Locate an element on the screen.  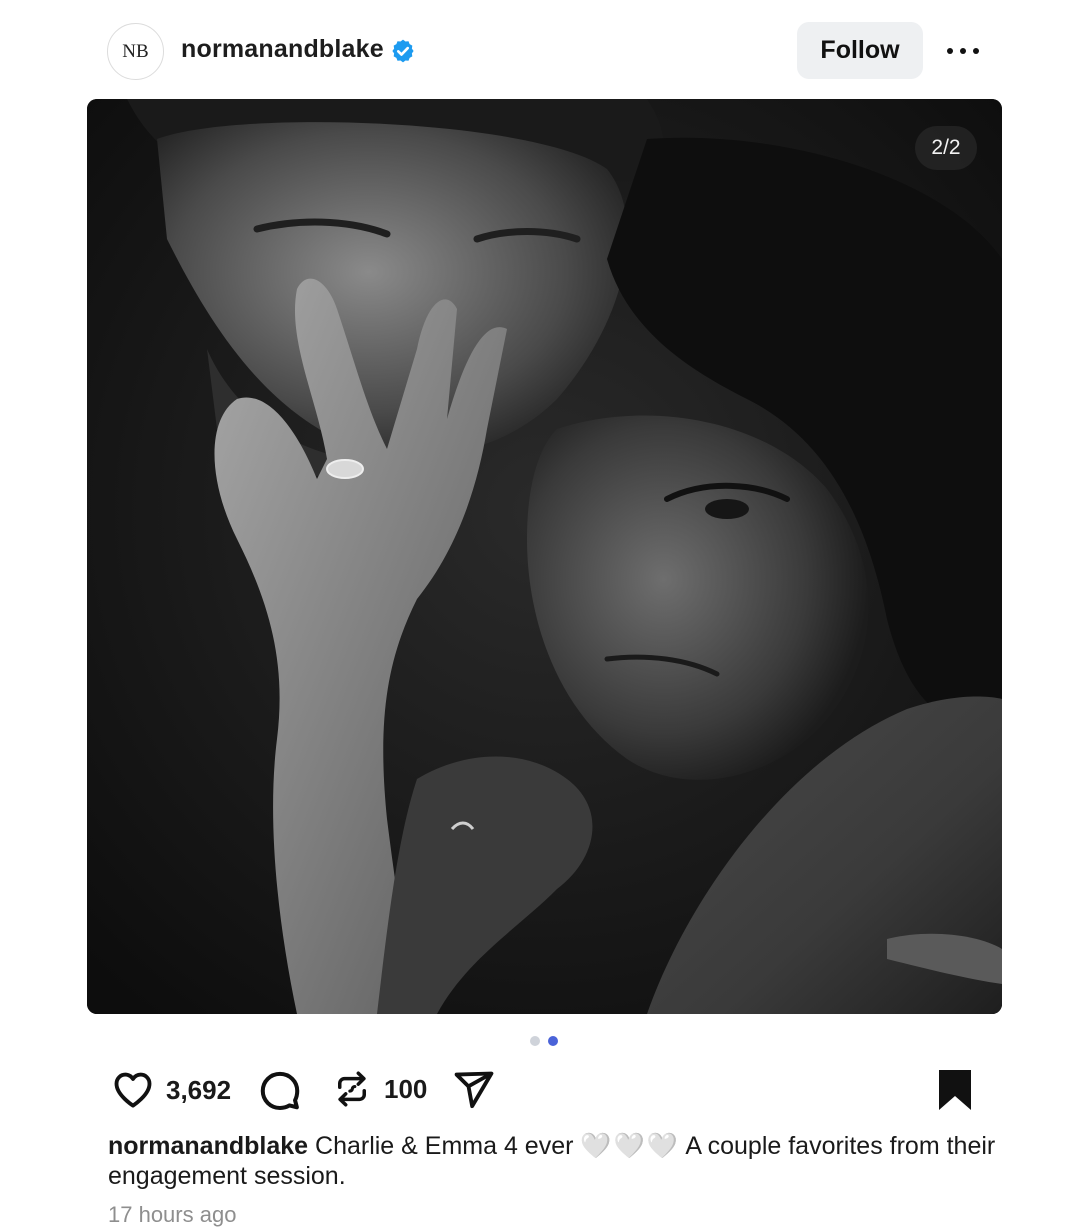
caption-username: normanandblake is located at coordinates (208, 1146).